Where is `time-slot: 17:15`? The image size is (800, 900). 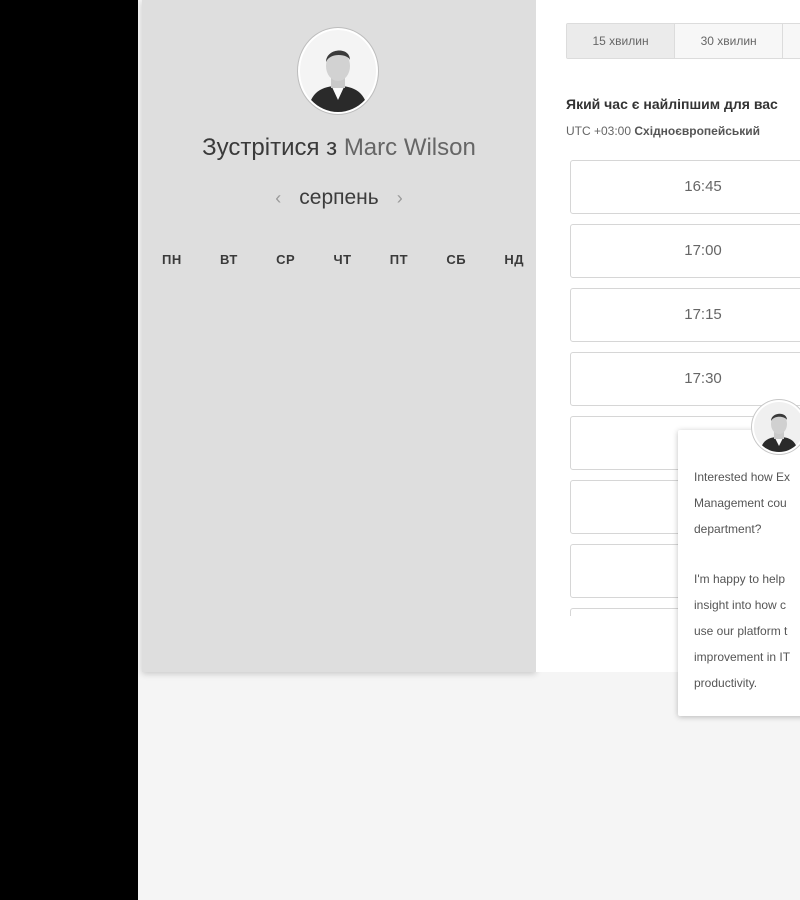
time-slot: 17:15 is located at coordinates (685, 315).